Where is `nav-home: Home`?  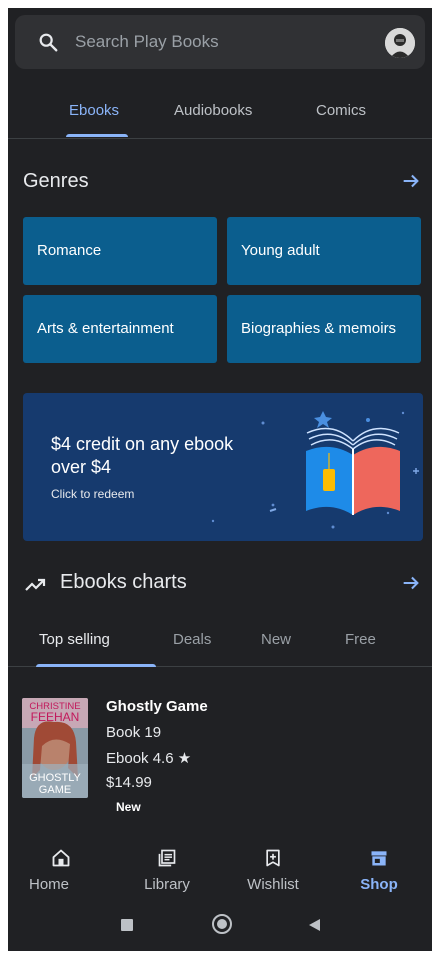
nav-home: Home is located at coordinates (61, 869).